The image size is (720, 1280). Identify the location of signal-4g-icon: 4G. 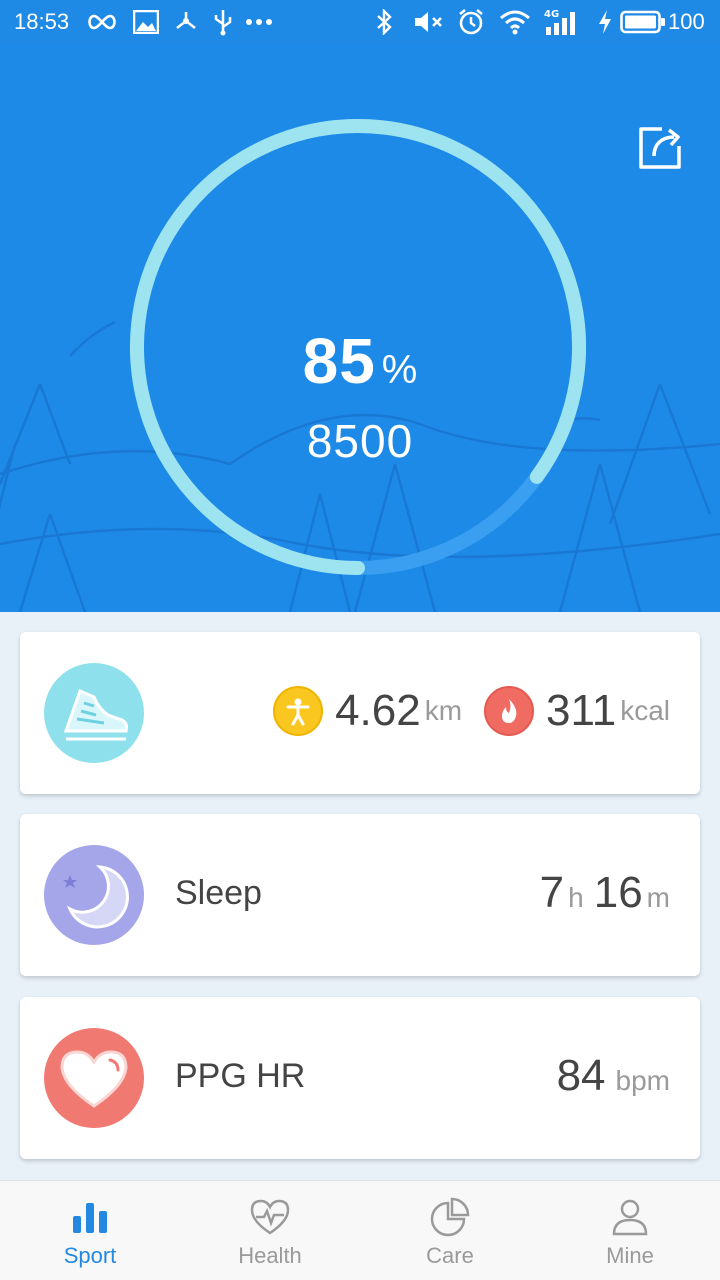
(562, 22).